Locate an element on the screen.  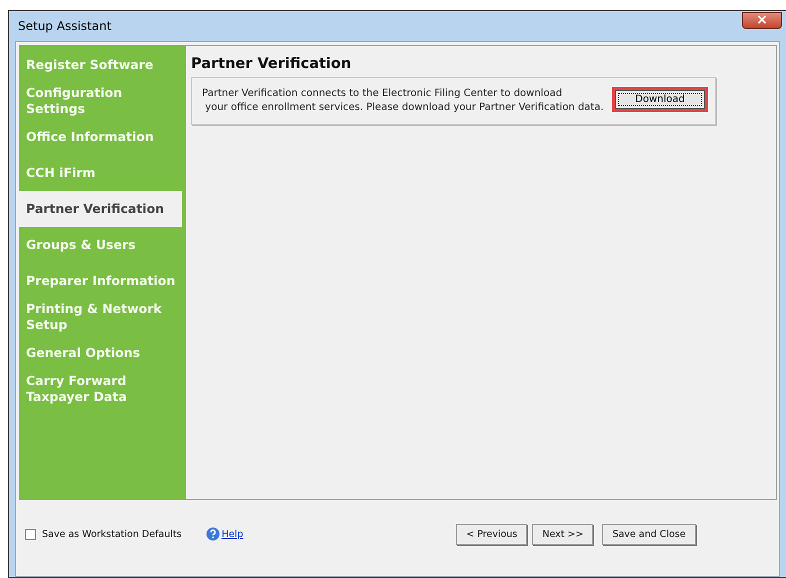
sidebar-item: General Options is located at coordinates (102, 353).